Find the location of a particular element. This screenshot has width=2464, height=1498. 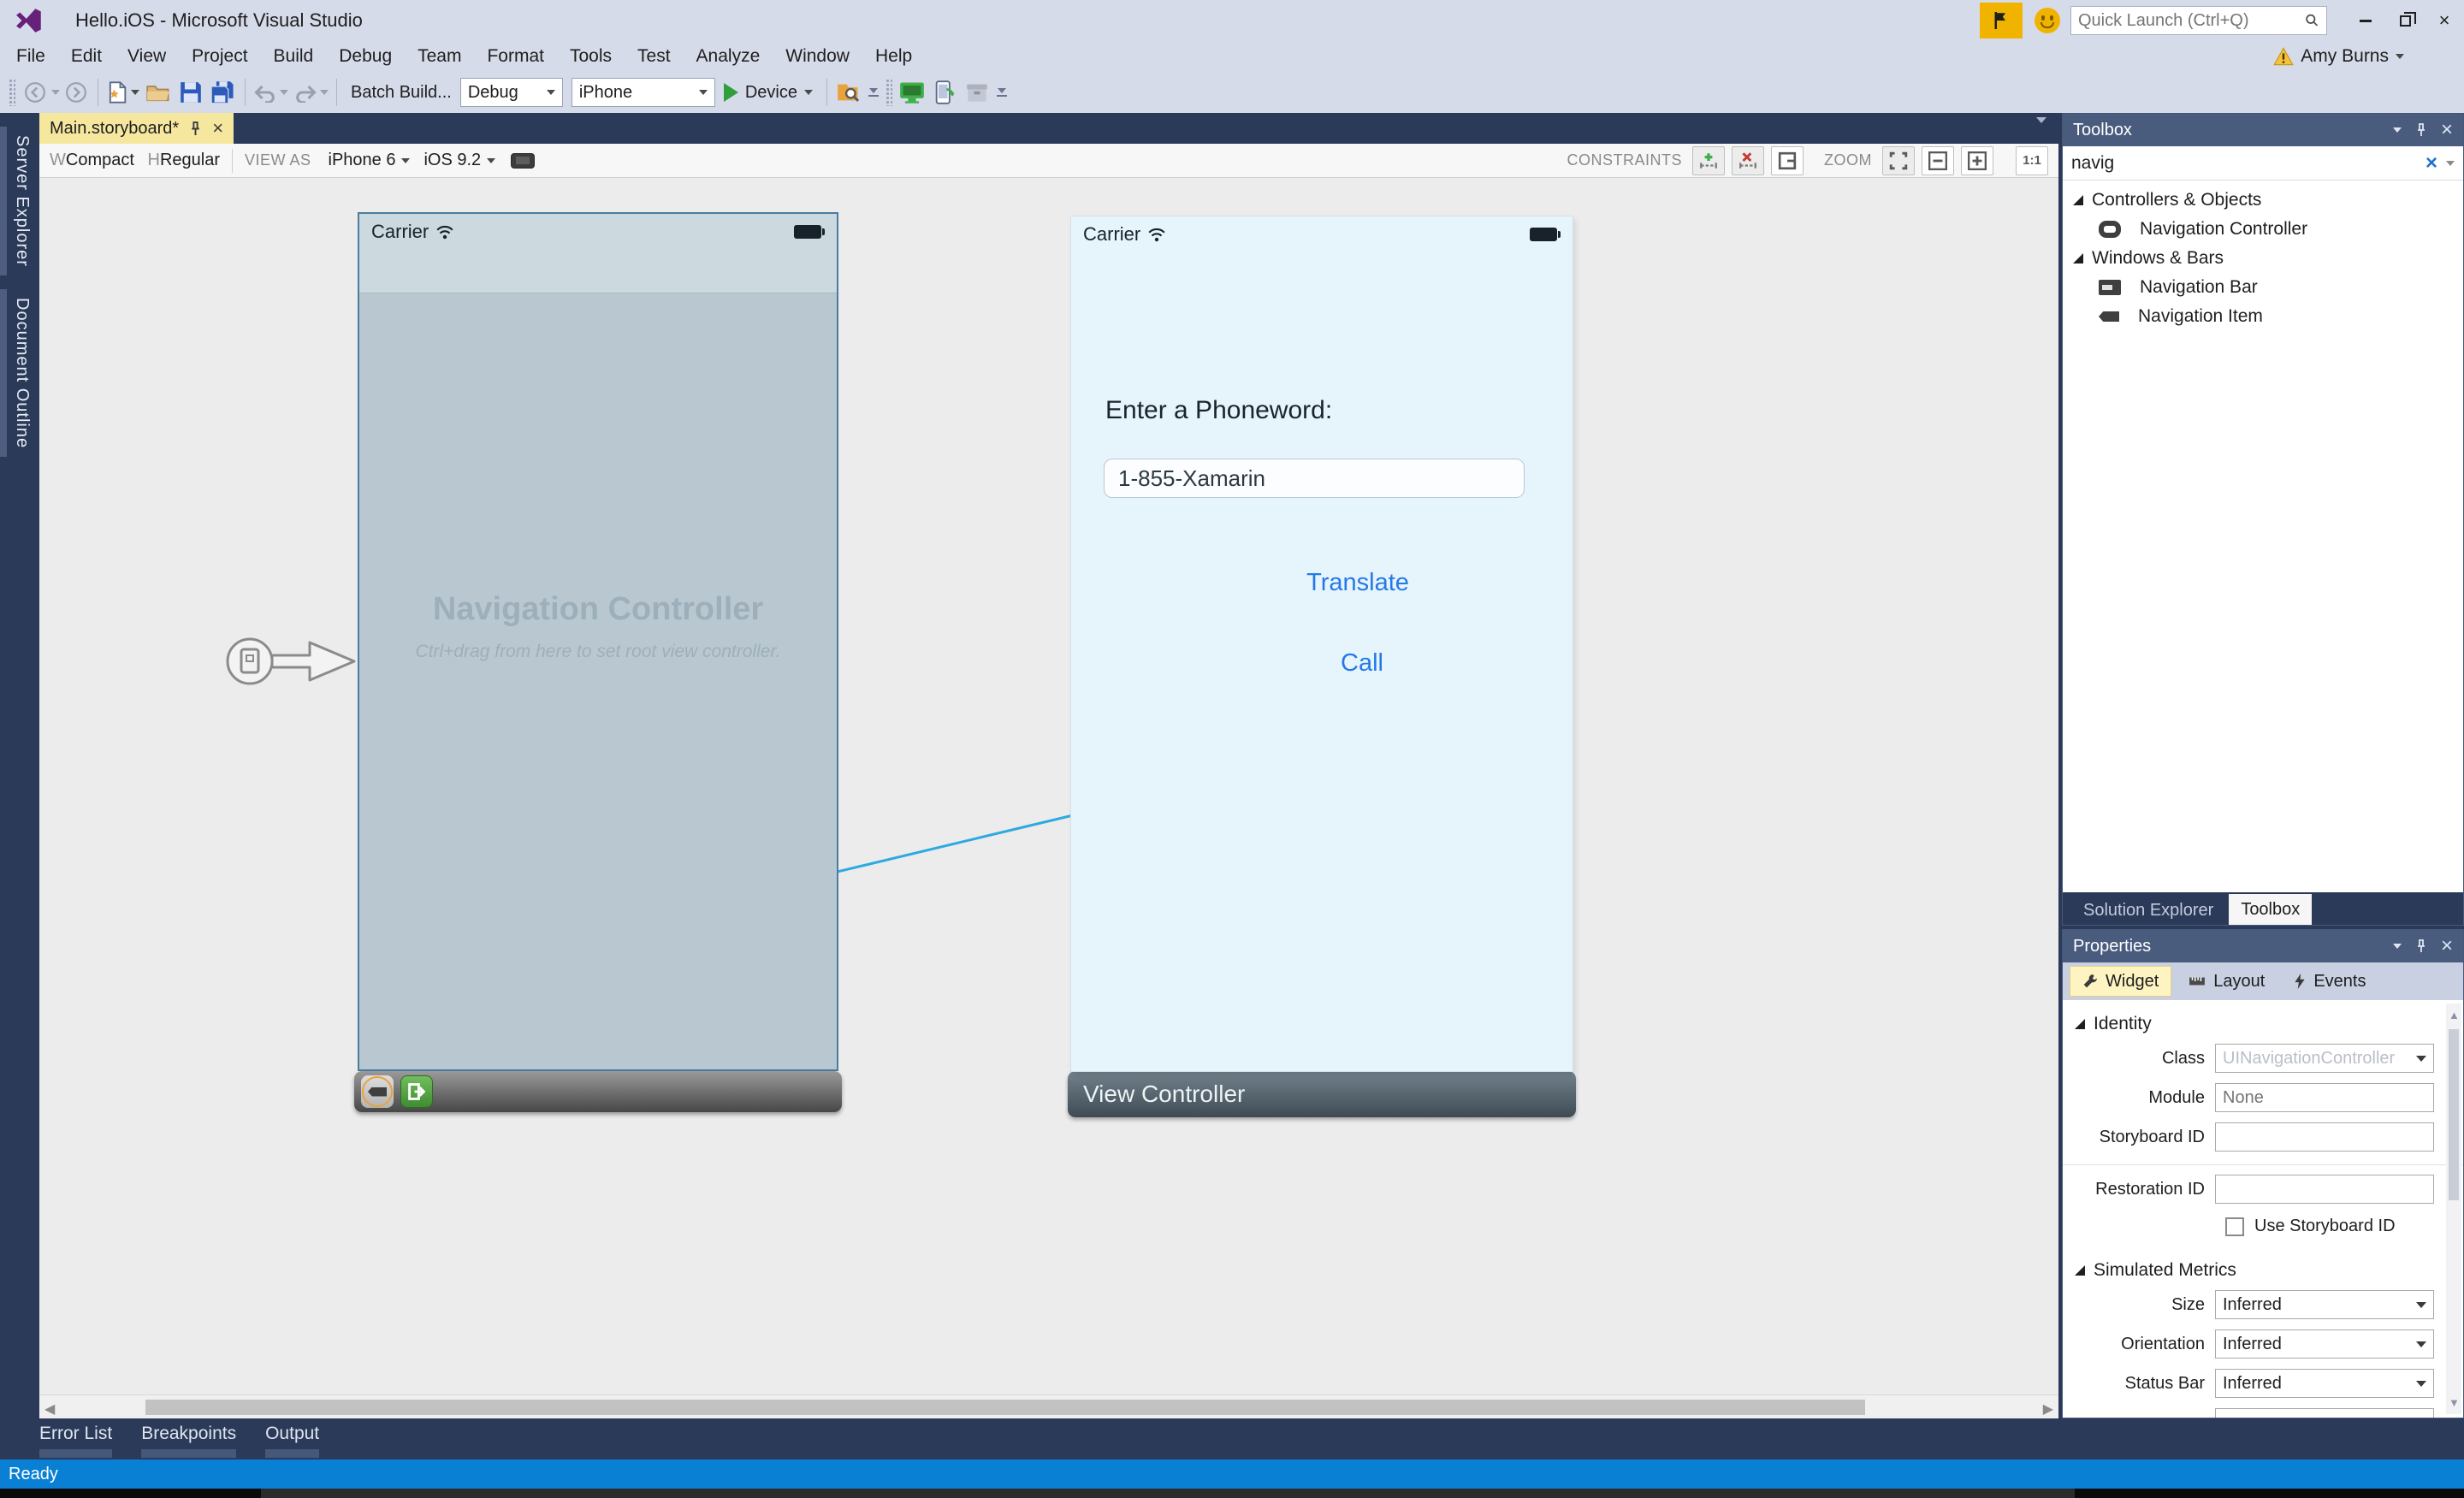

tab-layout: Layout is located at coordinates (2227, 981).